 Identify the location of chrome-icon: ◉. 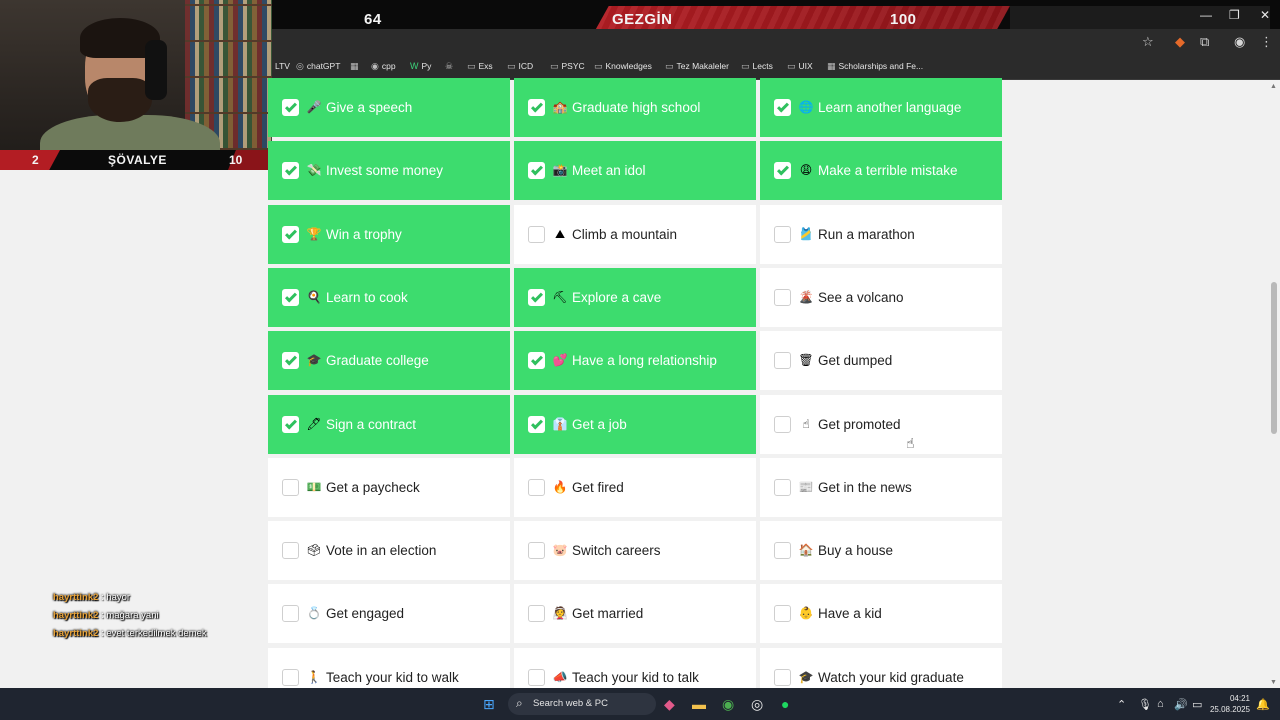
(728, 704).